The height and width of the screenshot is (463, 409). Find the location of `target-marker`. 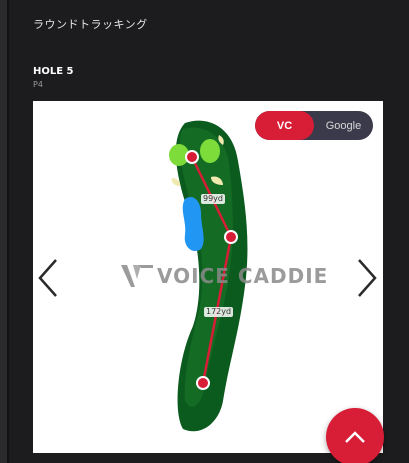

target-marker is located at coordinates (192, 157).